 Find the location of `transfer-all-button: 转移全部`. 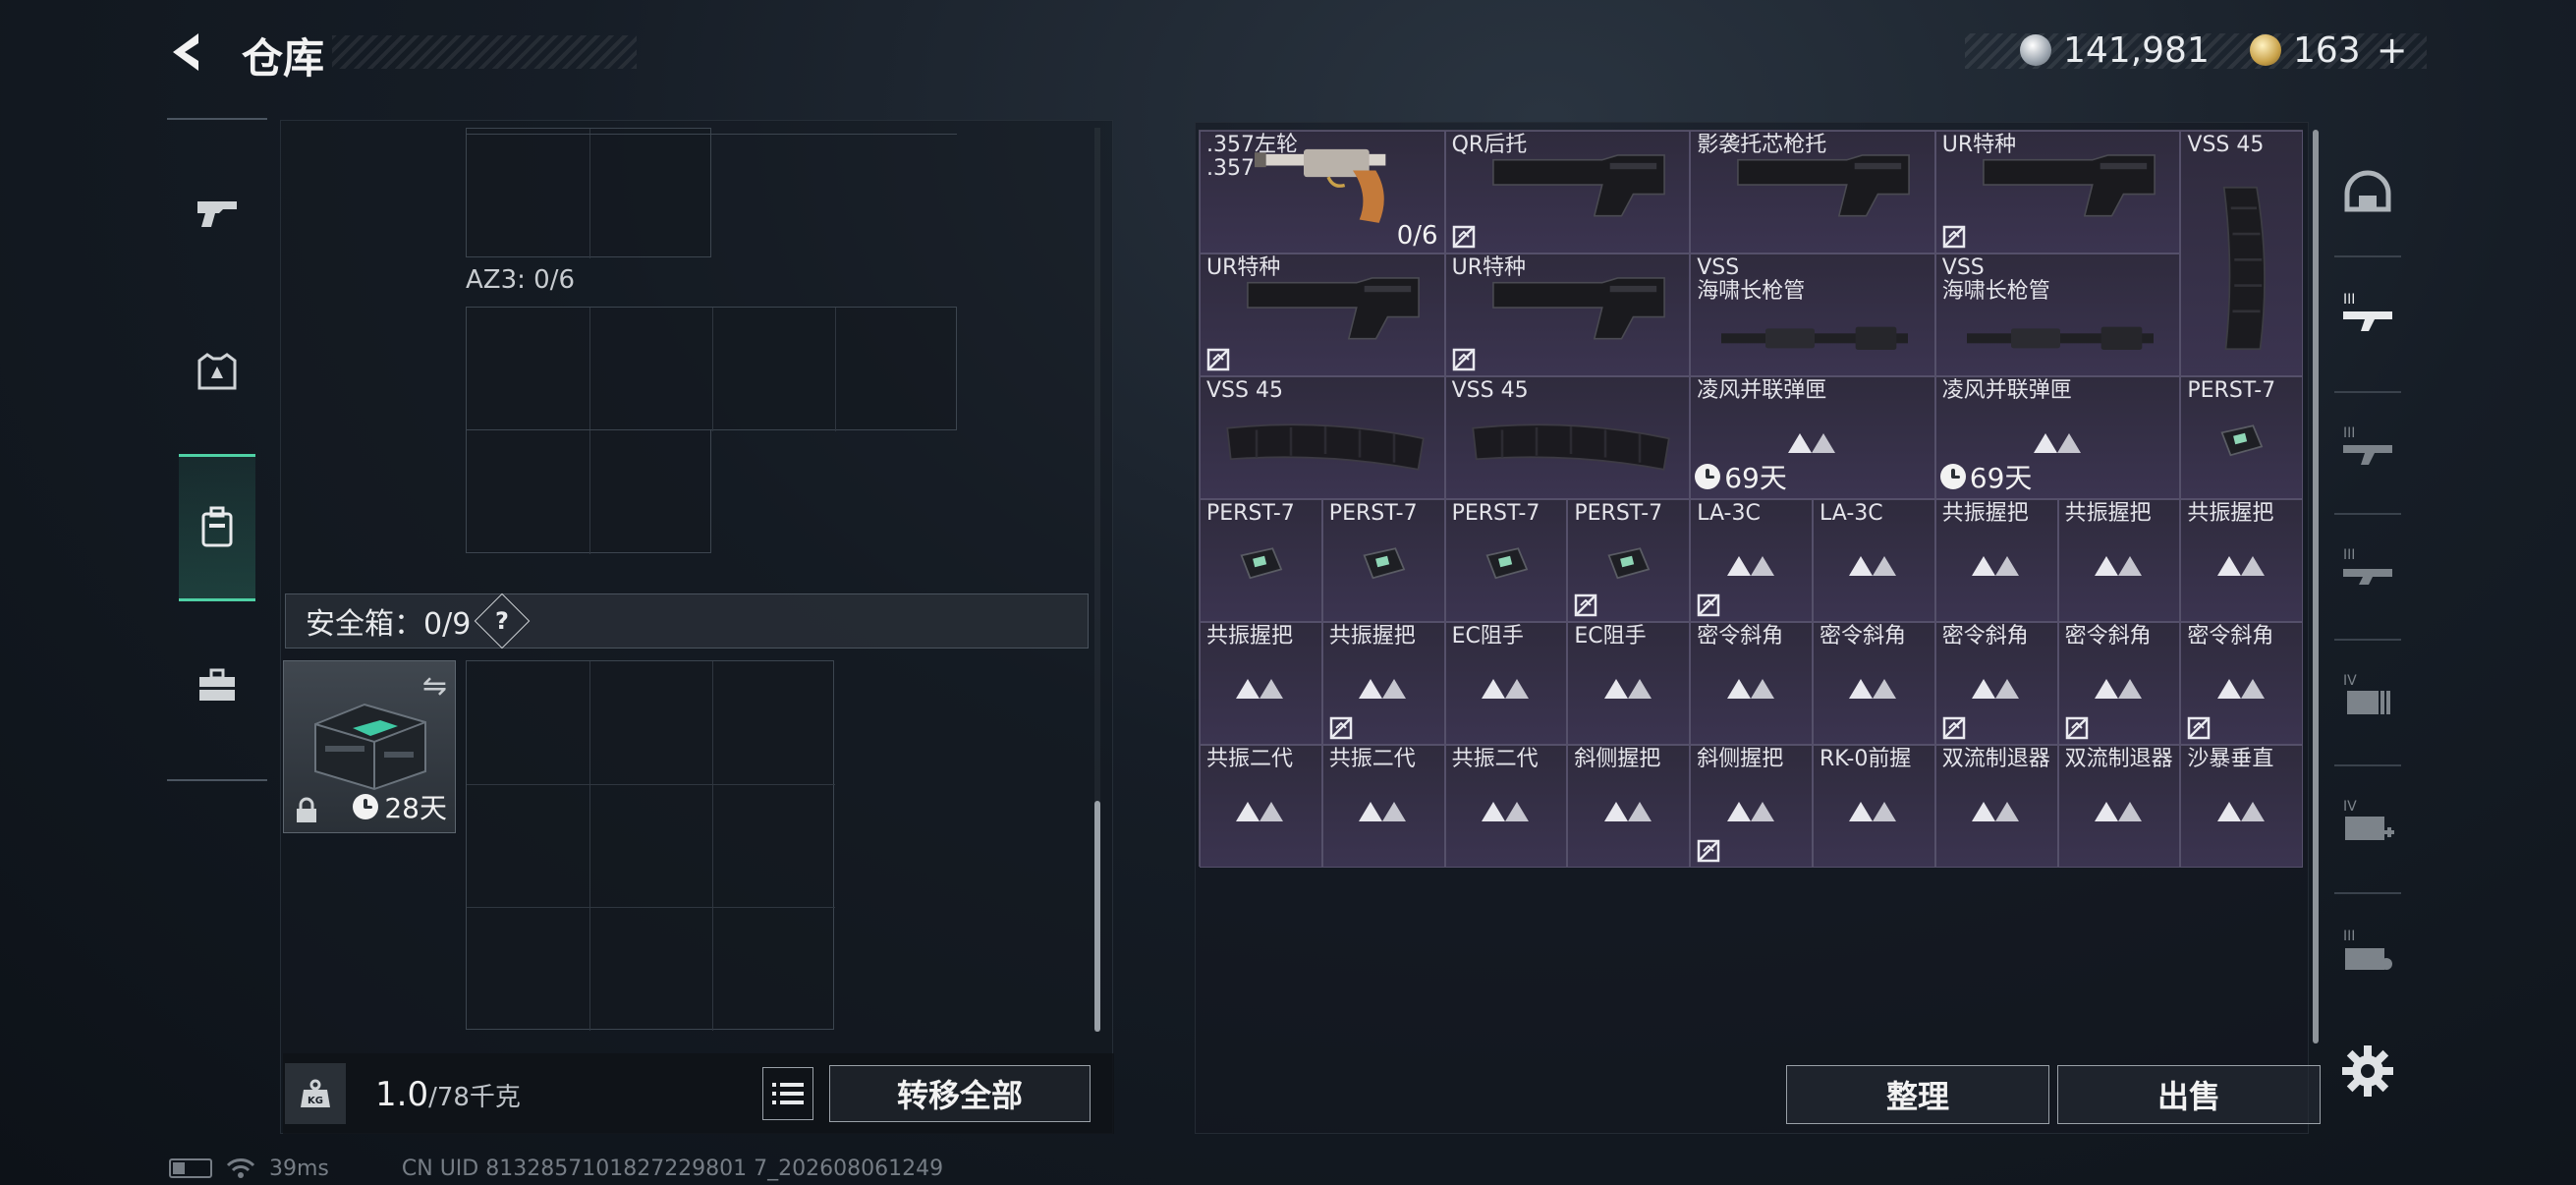

transfer-all-button: 转移全部 is located at coordinates (960, 1093).